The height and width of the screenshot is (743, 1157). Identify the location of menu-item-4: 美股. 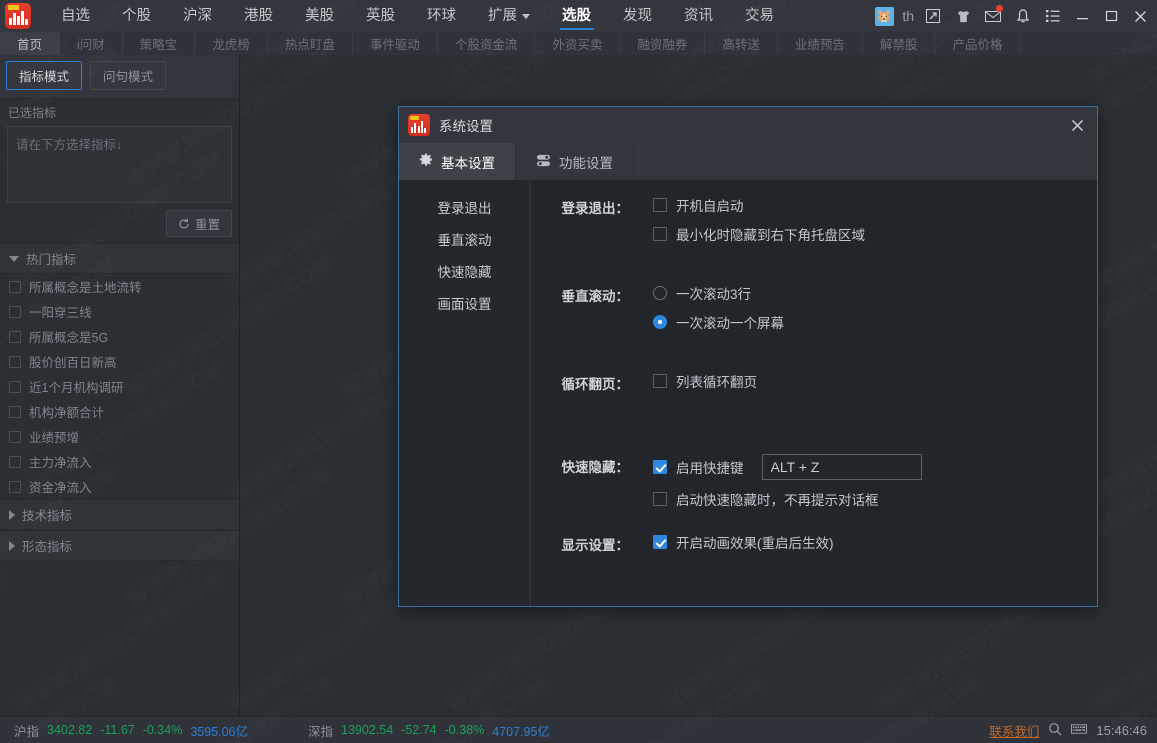
(319, 16).